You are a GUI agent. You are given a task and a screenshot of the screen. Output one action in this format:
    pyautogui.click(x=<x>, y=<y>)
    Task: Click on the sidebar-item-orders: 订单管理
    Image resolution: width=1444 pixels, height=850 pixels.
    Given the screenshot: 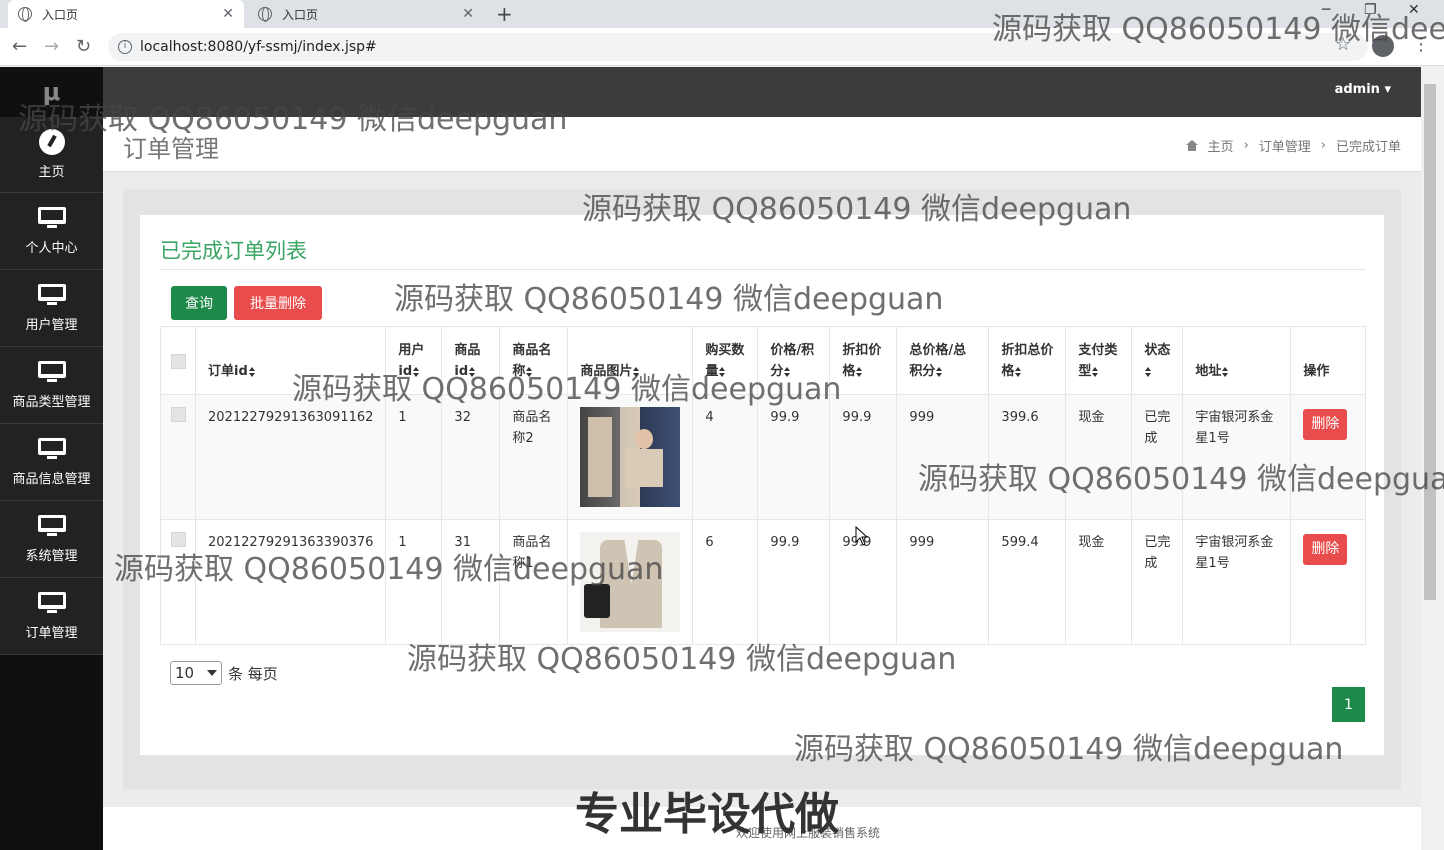 What is the action you would take?
    pyautogui.click(x=51, y=616)
    